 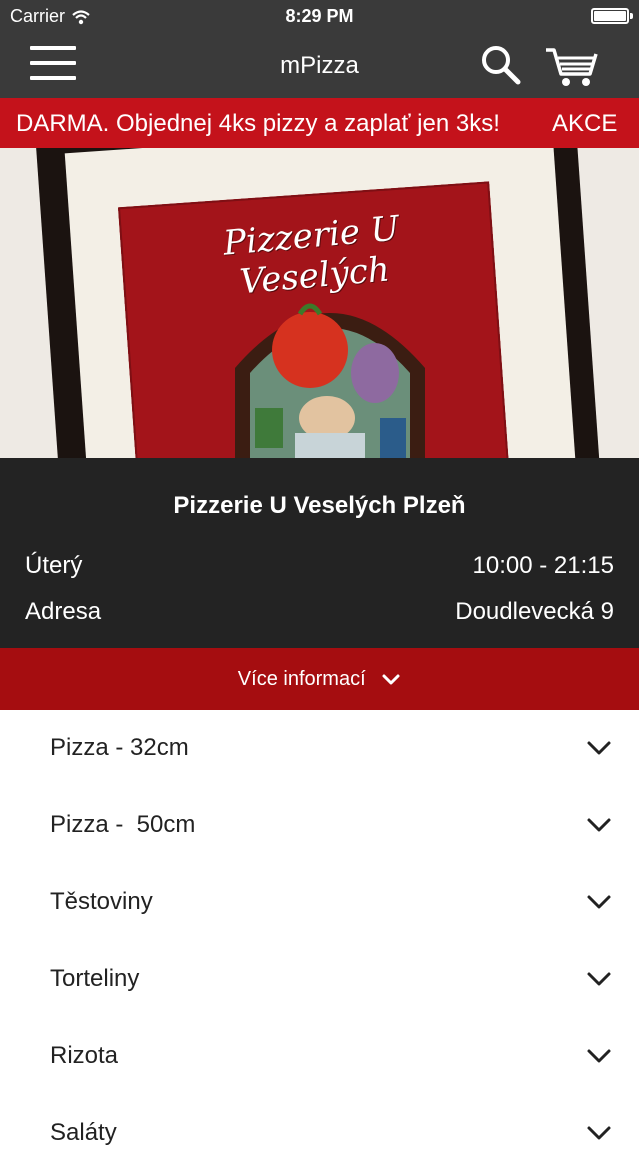 I want to click on category-item-salaty: Saláty, so click(x=319, y=1133).